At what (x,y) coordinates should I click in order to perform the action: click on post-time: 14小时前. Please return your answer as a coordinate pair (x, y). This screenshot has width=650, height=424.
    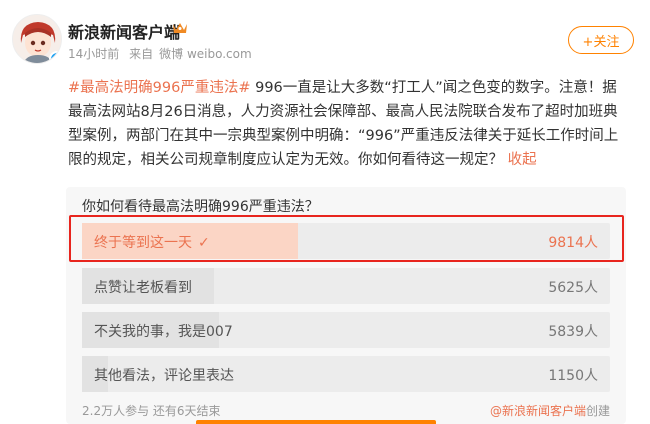
    Looking at the image, I should click on (93, 54).